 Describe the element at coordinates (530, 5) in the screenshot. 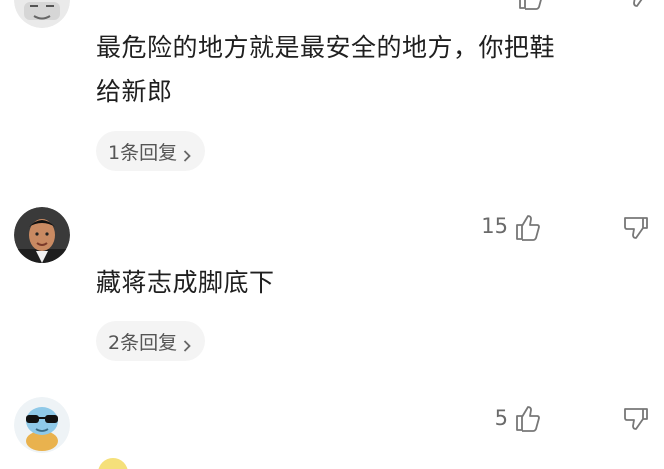

I see `comment-1-like-icon` at that location.